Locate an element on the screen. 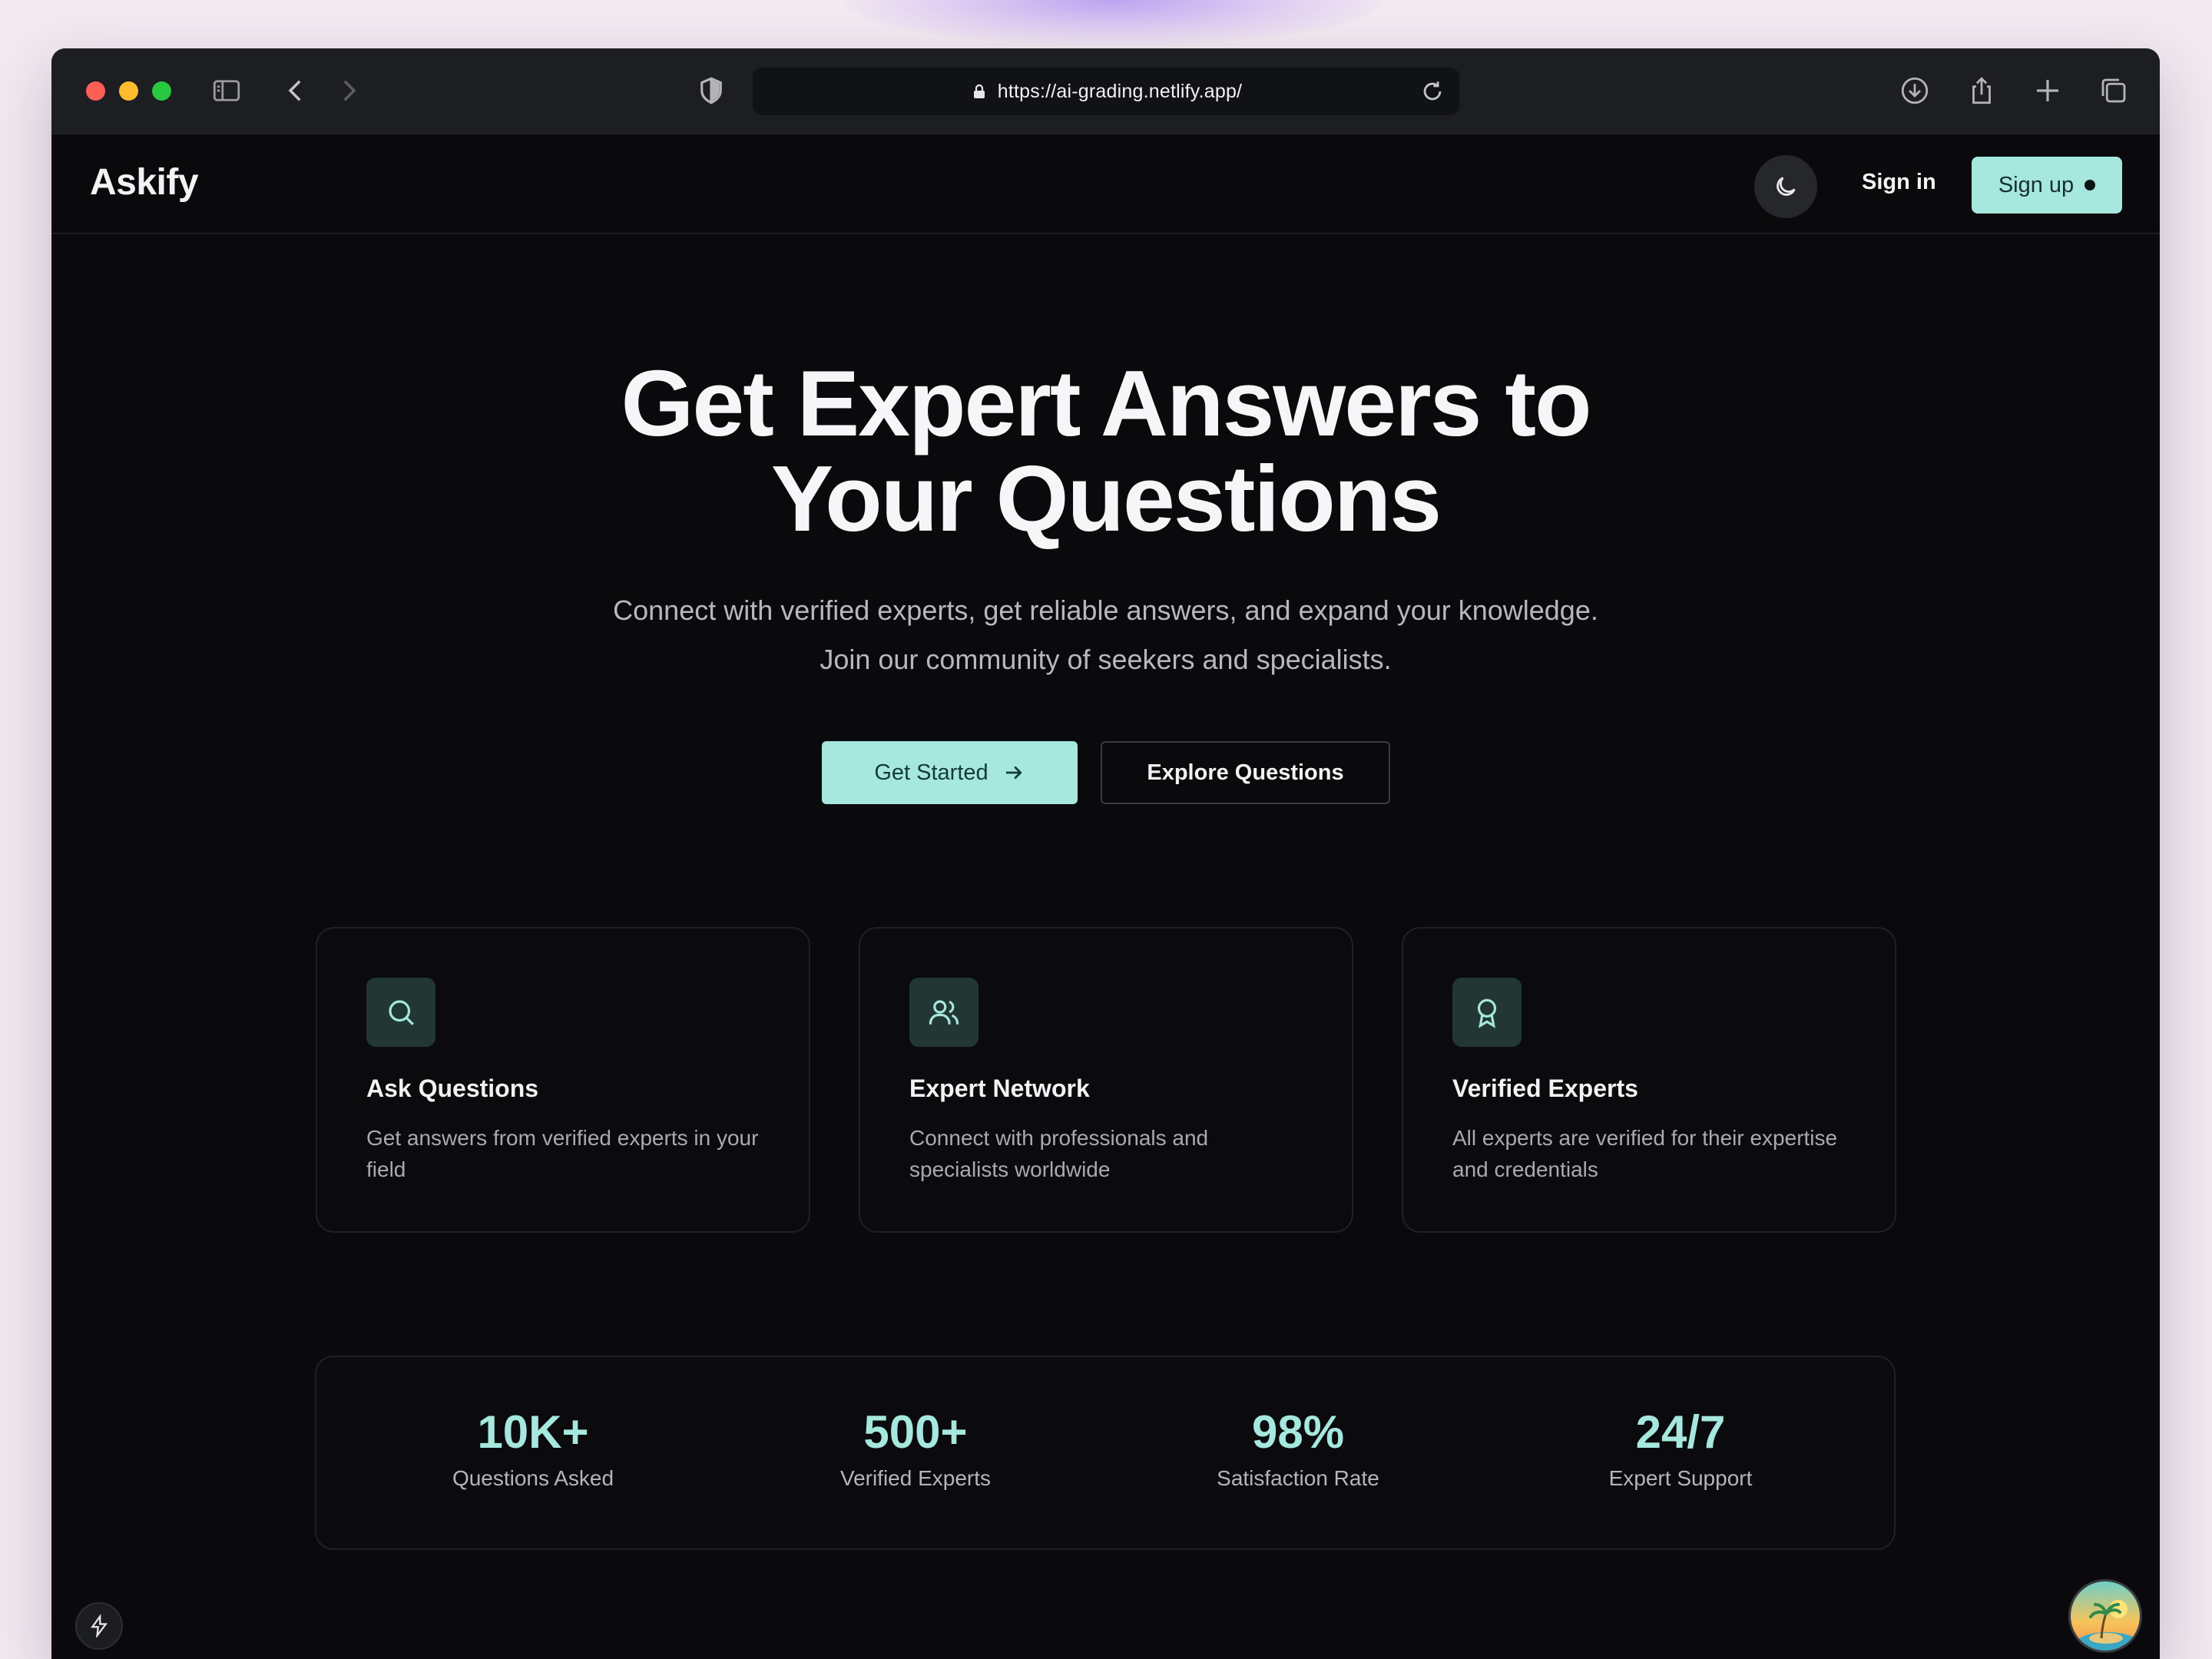  minimize-window-button is located at coordinates (129, 91).